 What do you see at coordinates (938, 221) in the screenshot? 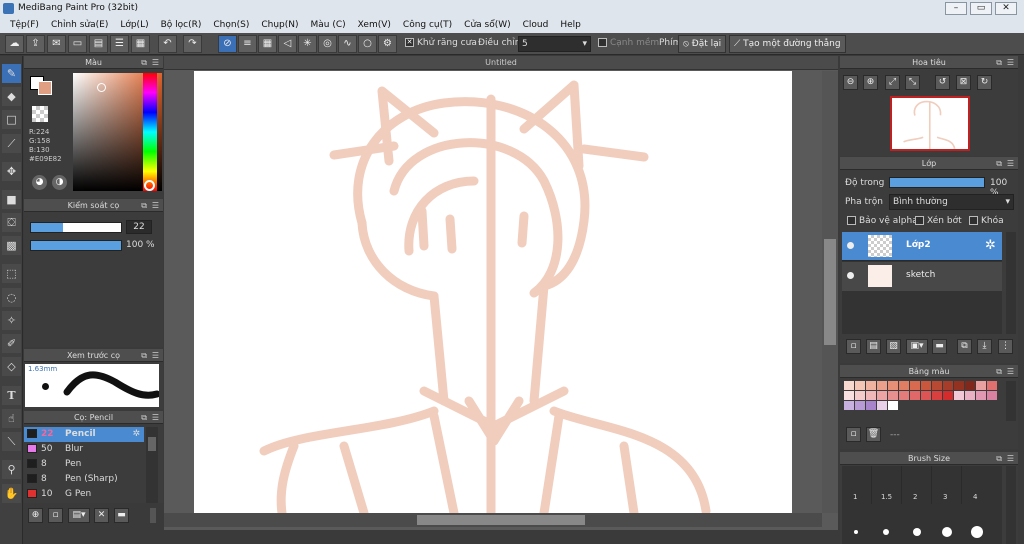
I see `clipping-checkbox: Xén bớt` at bounding box center [938, 221].